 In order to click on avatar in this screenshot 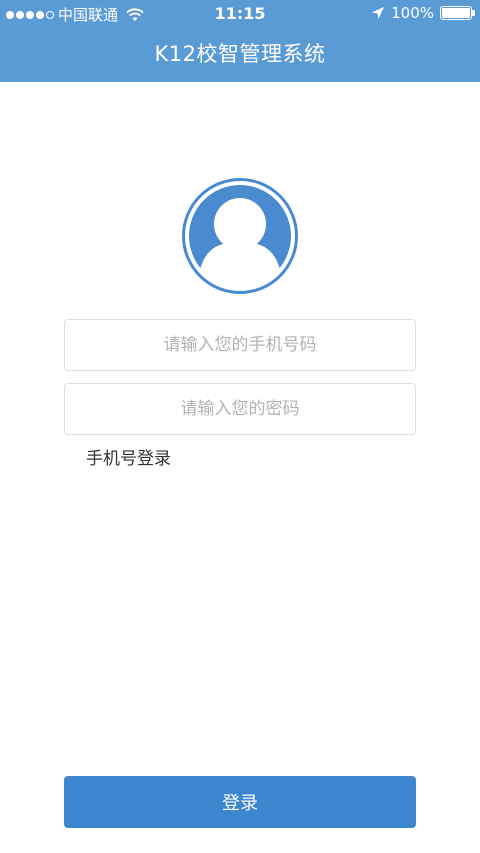, I will do `click(240, 236)`.